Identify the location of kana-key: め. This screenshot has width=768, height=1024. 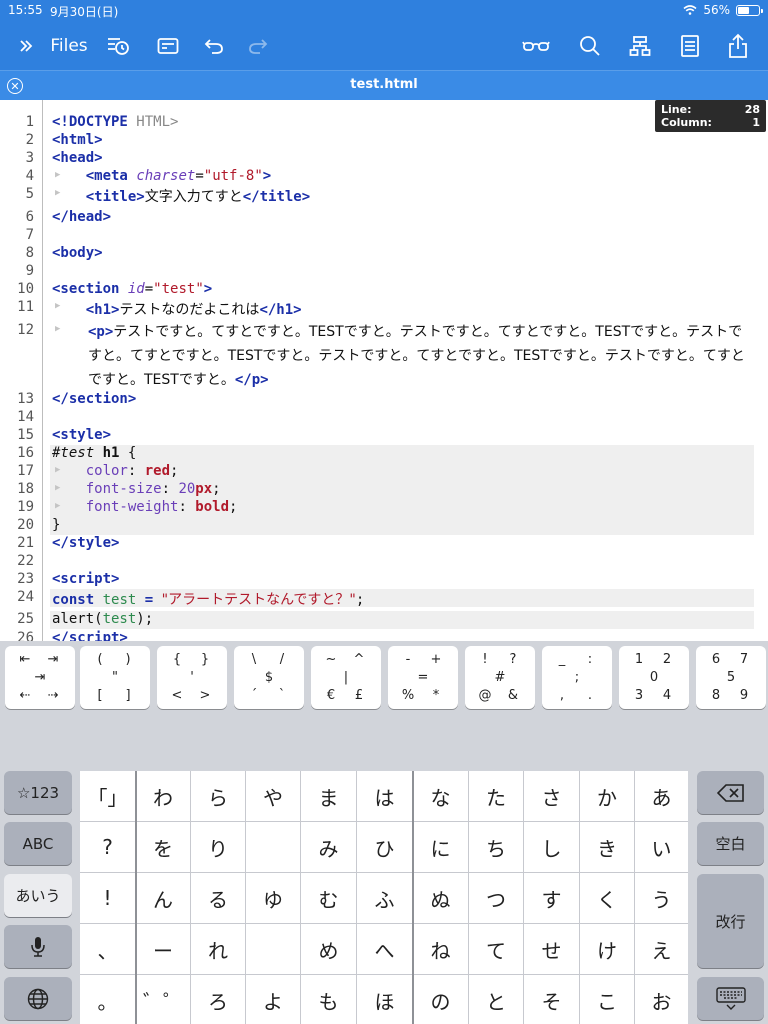
(328, 949).